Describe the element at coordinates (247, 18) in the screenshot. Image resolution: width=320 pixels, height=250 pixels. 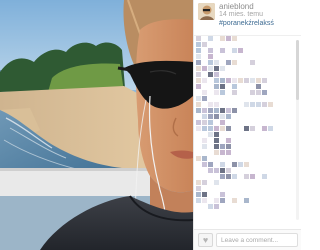
I see `post-header: anieblond 14 mies. temu #poranekźrelaksś` at that location.